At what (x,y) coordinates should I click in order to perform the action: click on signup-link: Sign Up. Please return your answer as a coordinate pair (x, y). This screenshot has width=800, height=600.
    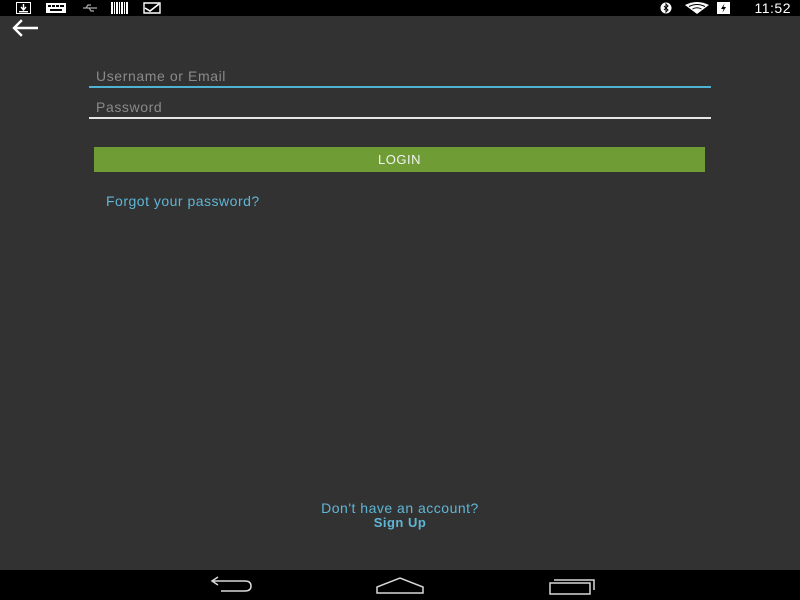
    Looking at the image, I should click on (400, 522).